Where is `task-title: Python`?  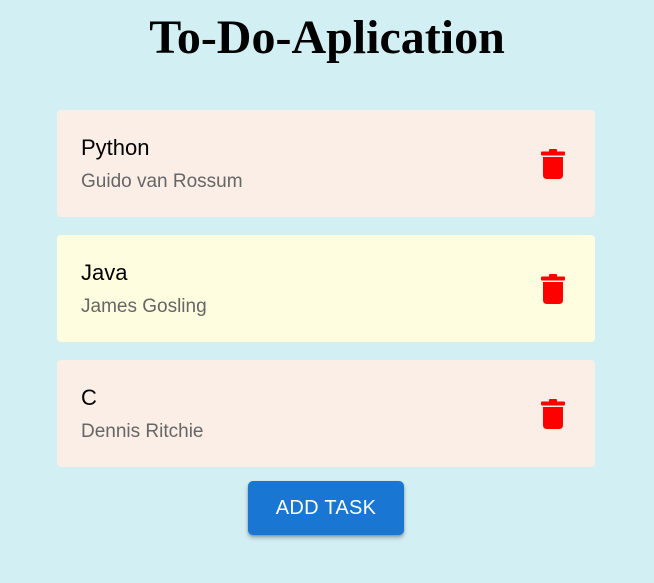
task-title: Python is located at coordinates (115, 147).